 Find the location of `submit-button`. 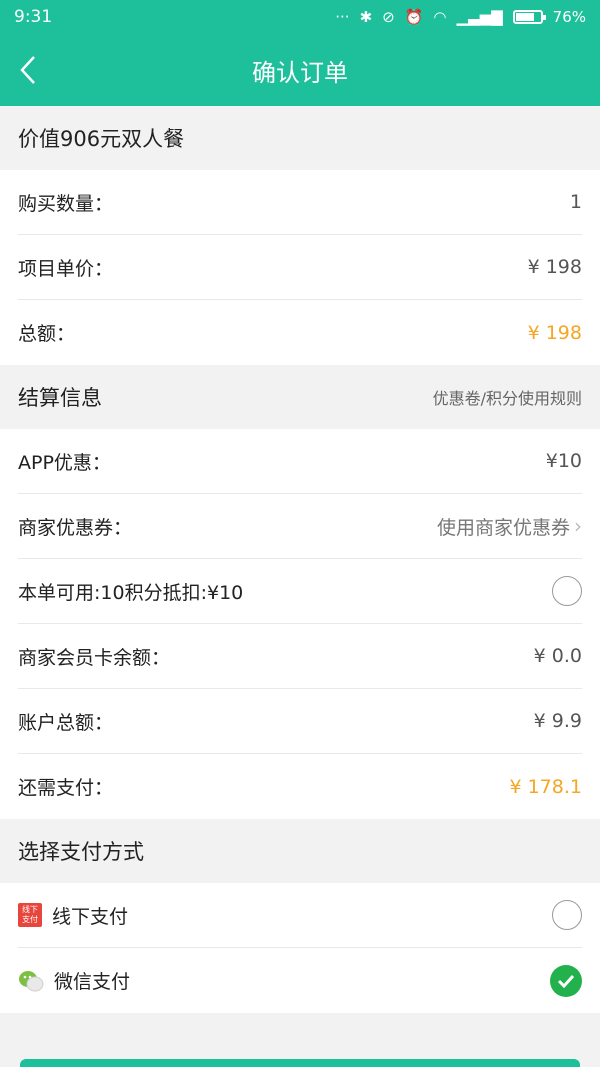

submit-button is located at coordinates (300, 1063).